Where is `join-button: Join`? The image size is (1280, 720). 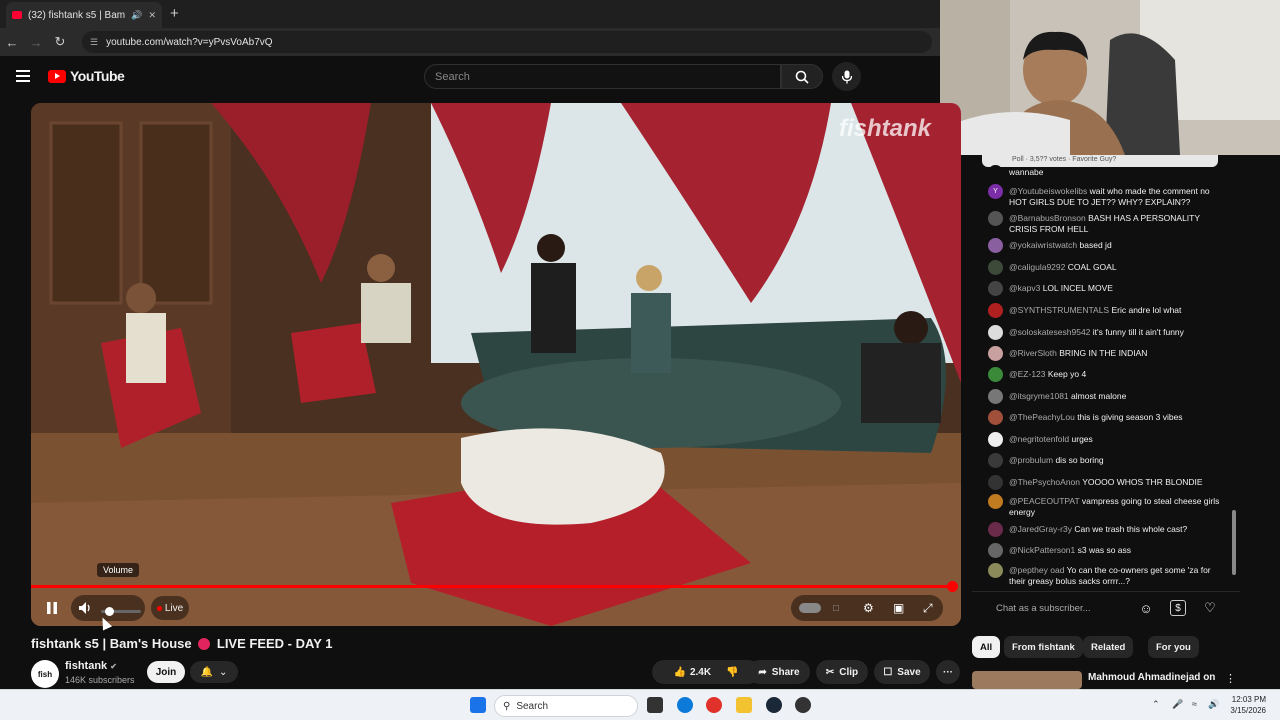
join-button: Join is located at coordinates (166, 672).